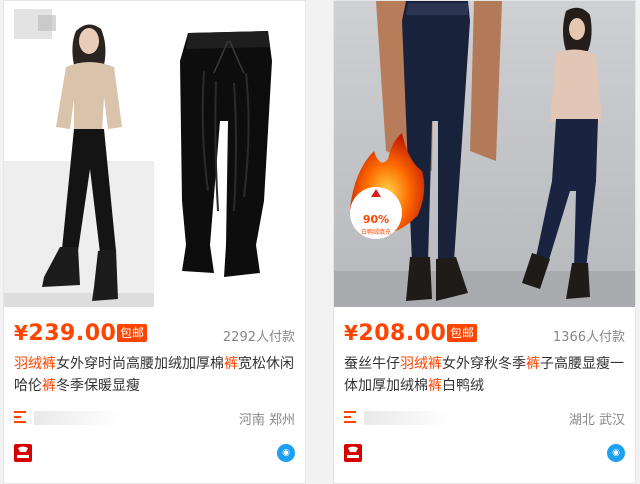 This screenshot has height=484, width=640. I want to click on shop-row: 湖北 武汉, so click(484, 418).